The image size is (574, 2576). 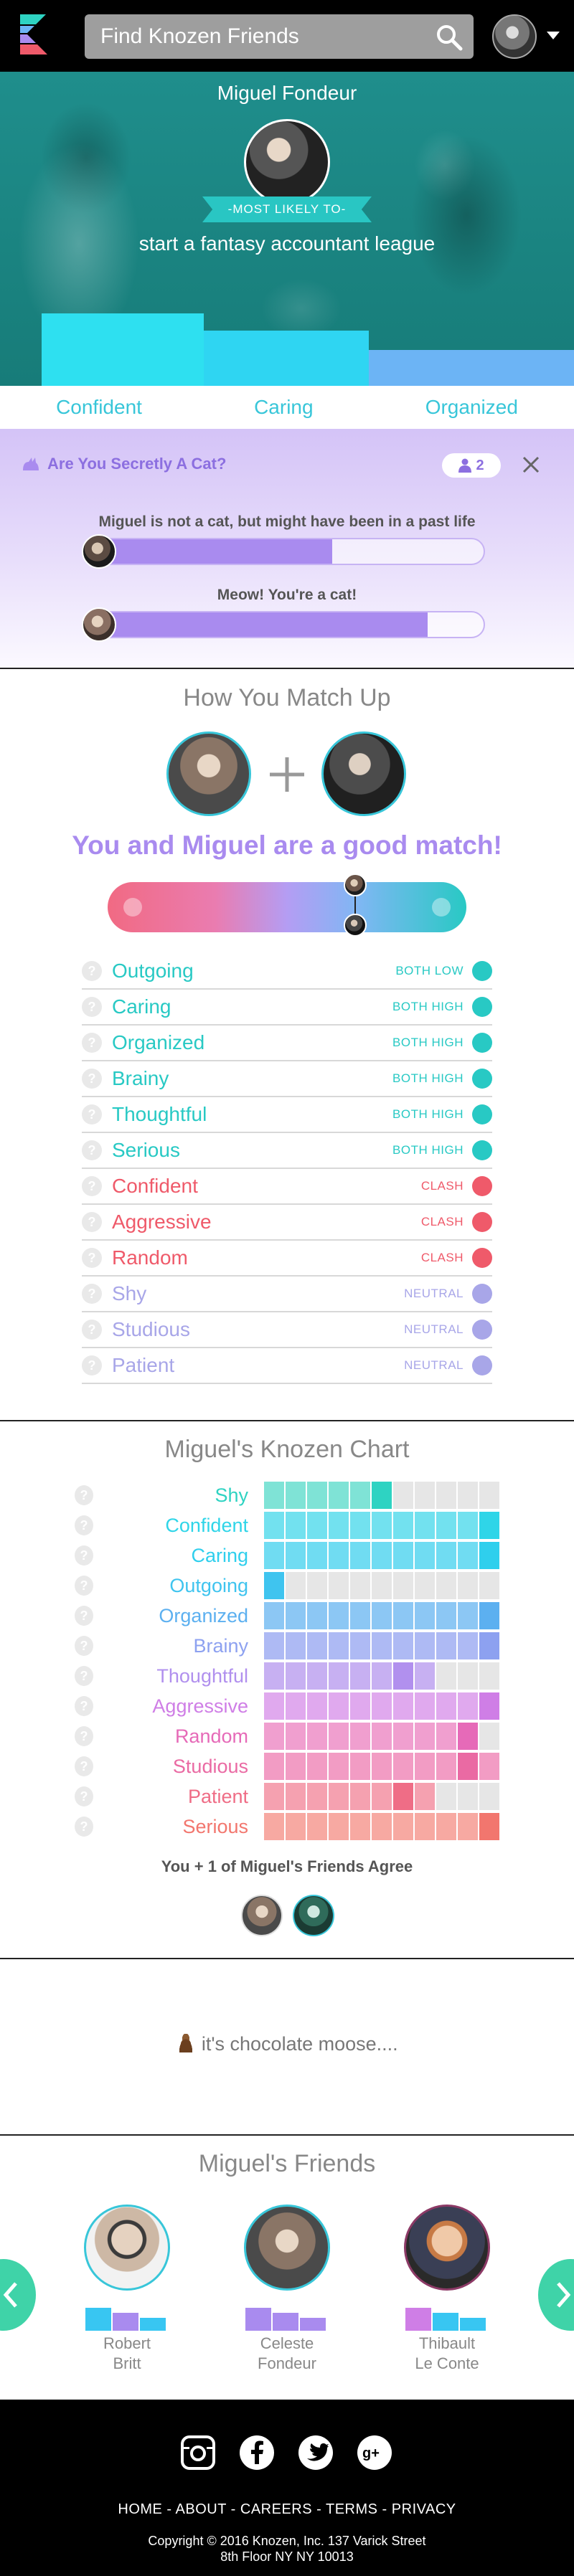 I want to click on friend-name: Robert Britt, so click(x=127, y=2354).